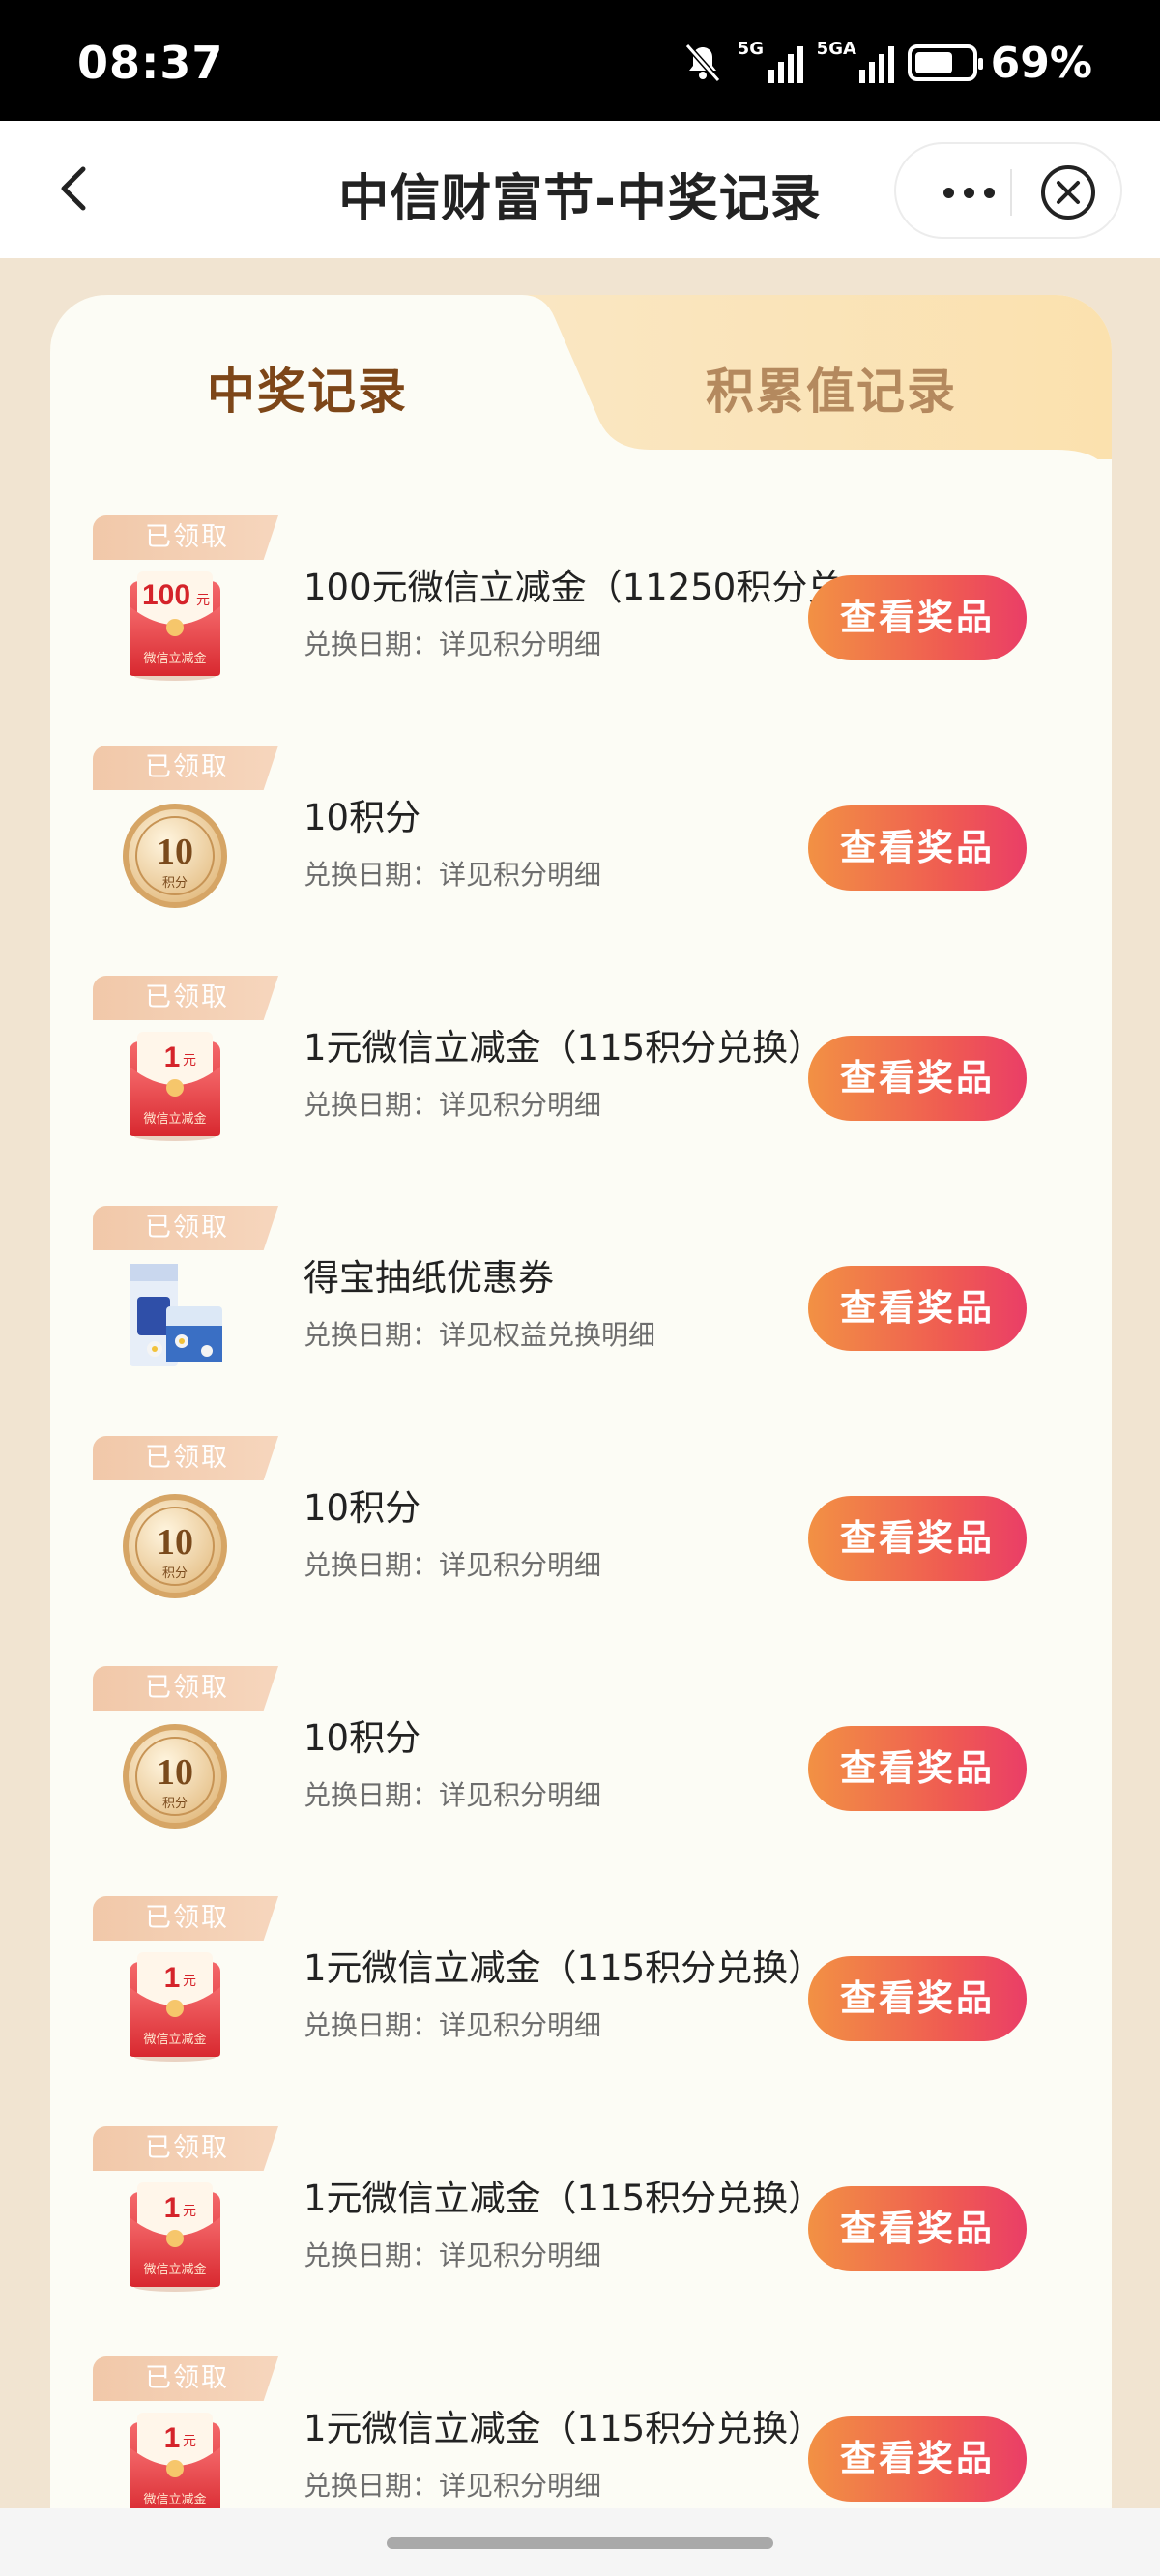 Image resolution: width=1160 pixels, height=2576 pixels. I want to click on network-type-label: 5GA, so click(836, 49).